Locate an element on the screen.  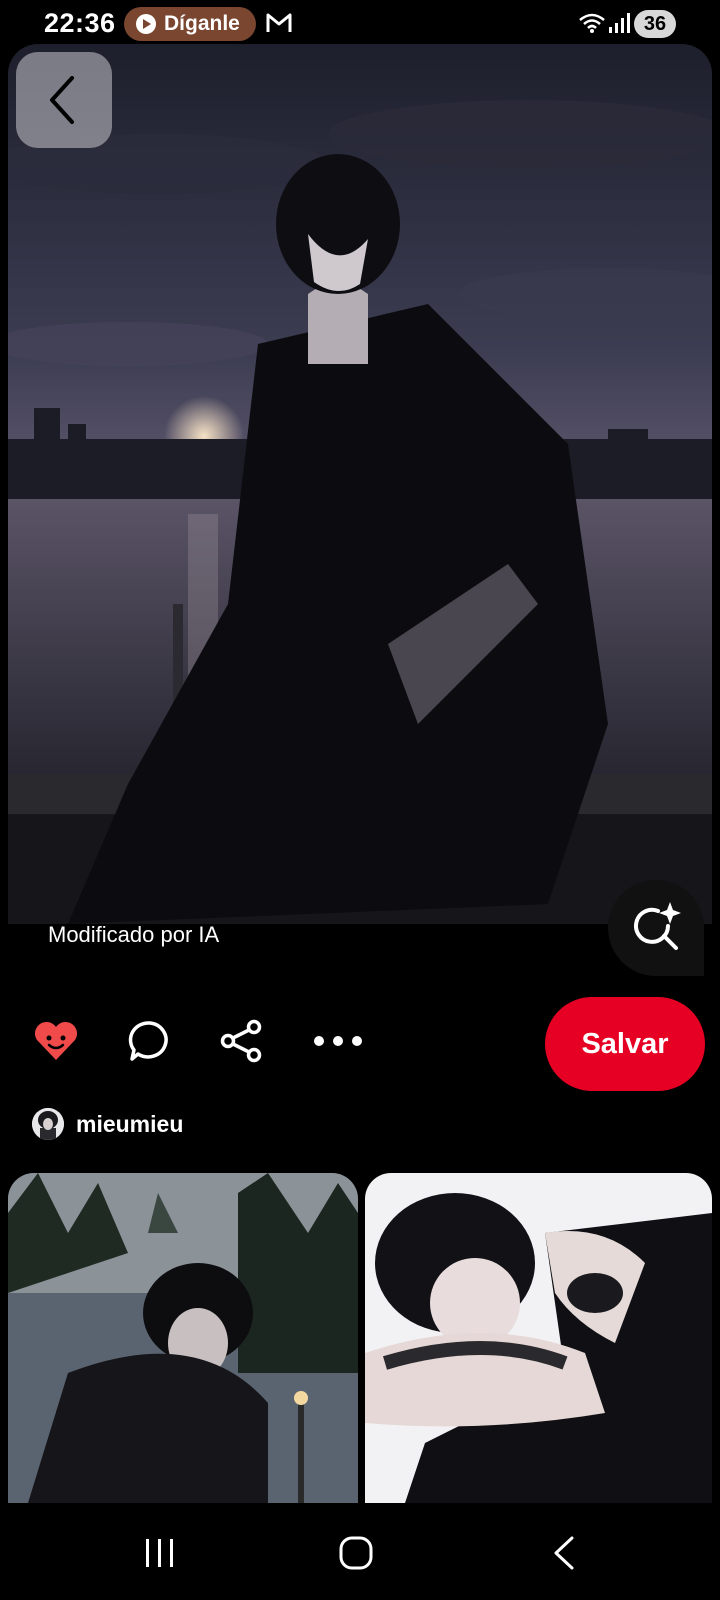
play-icon is located at coordinates (146, 24).